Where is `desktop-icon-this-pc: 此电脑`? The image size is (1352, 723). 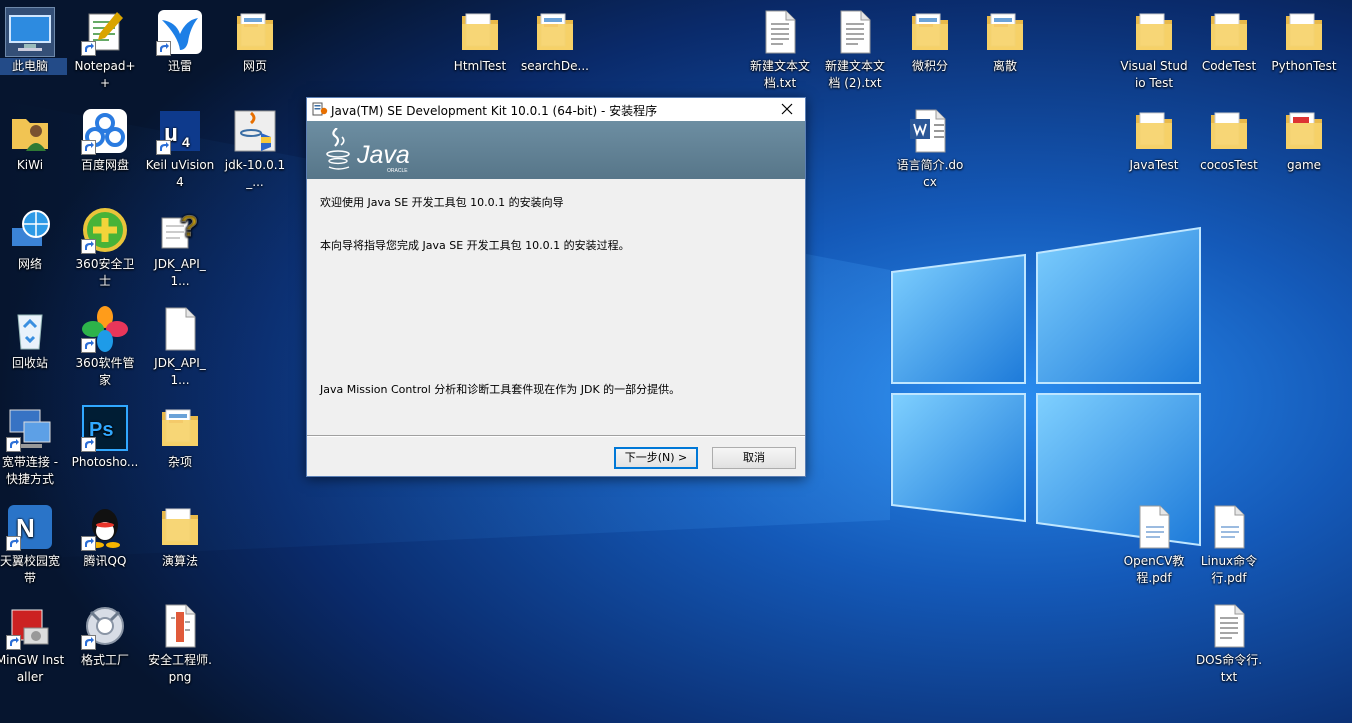 desktop-icon-this-pc: 此电脑 is located at coordinates (33, 37).